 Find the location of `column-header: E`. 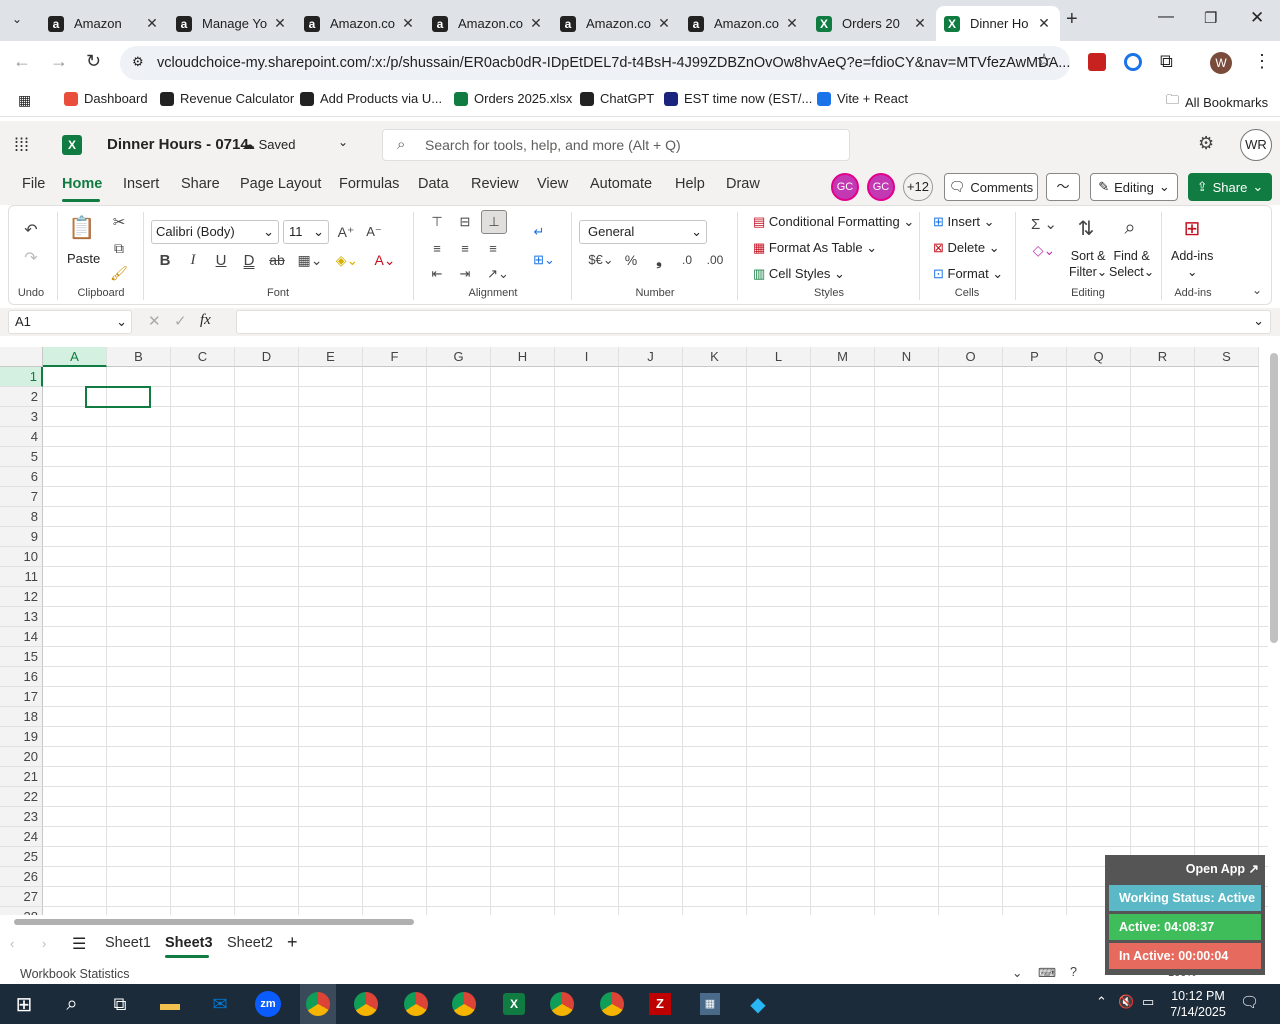

column-header: E is located at coordinates (331, 357).